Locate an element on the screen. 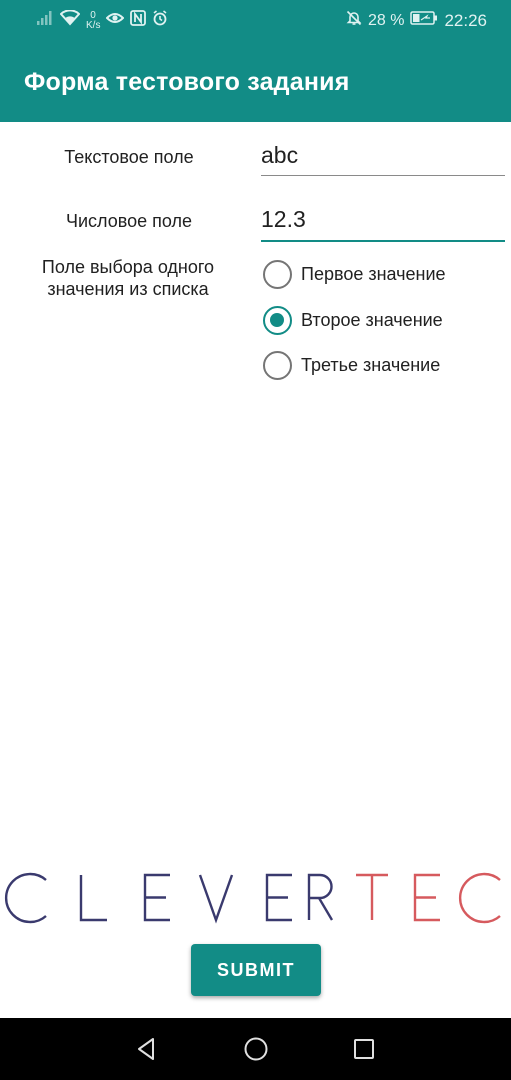 This screenshot has width=511, height=1080. status-bar: 0 K/s 28 % 22:26 is located at coordinates (255, 22).